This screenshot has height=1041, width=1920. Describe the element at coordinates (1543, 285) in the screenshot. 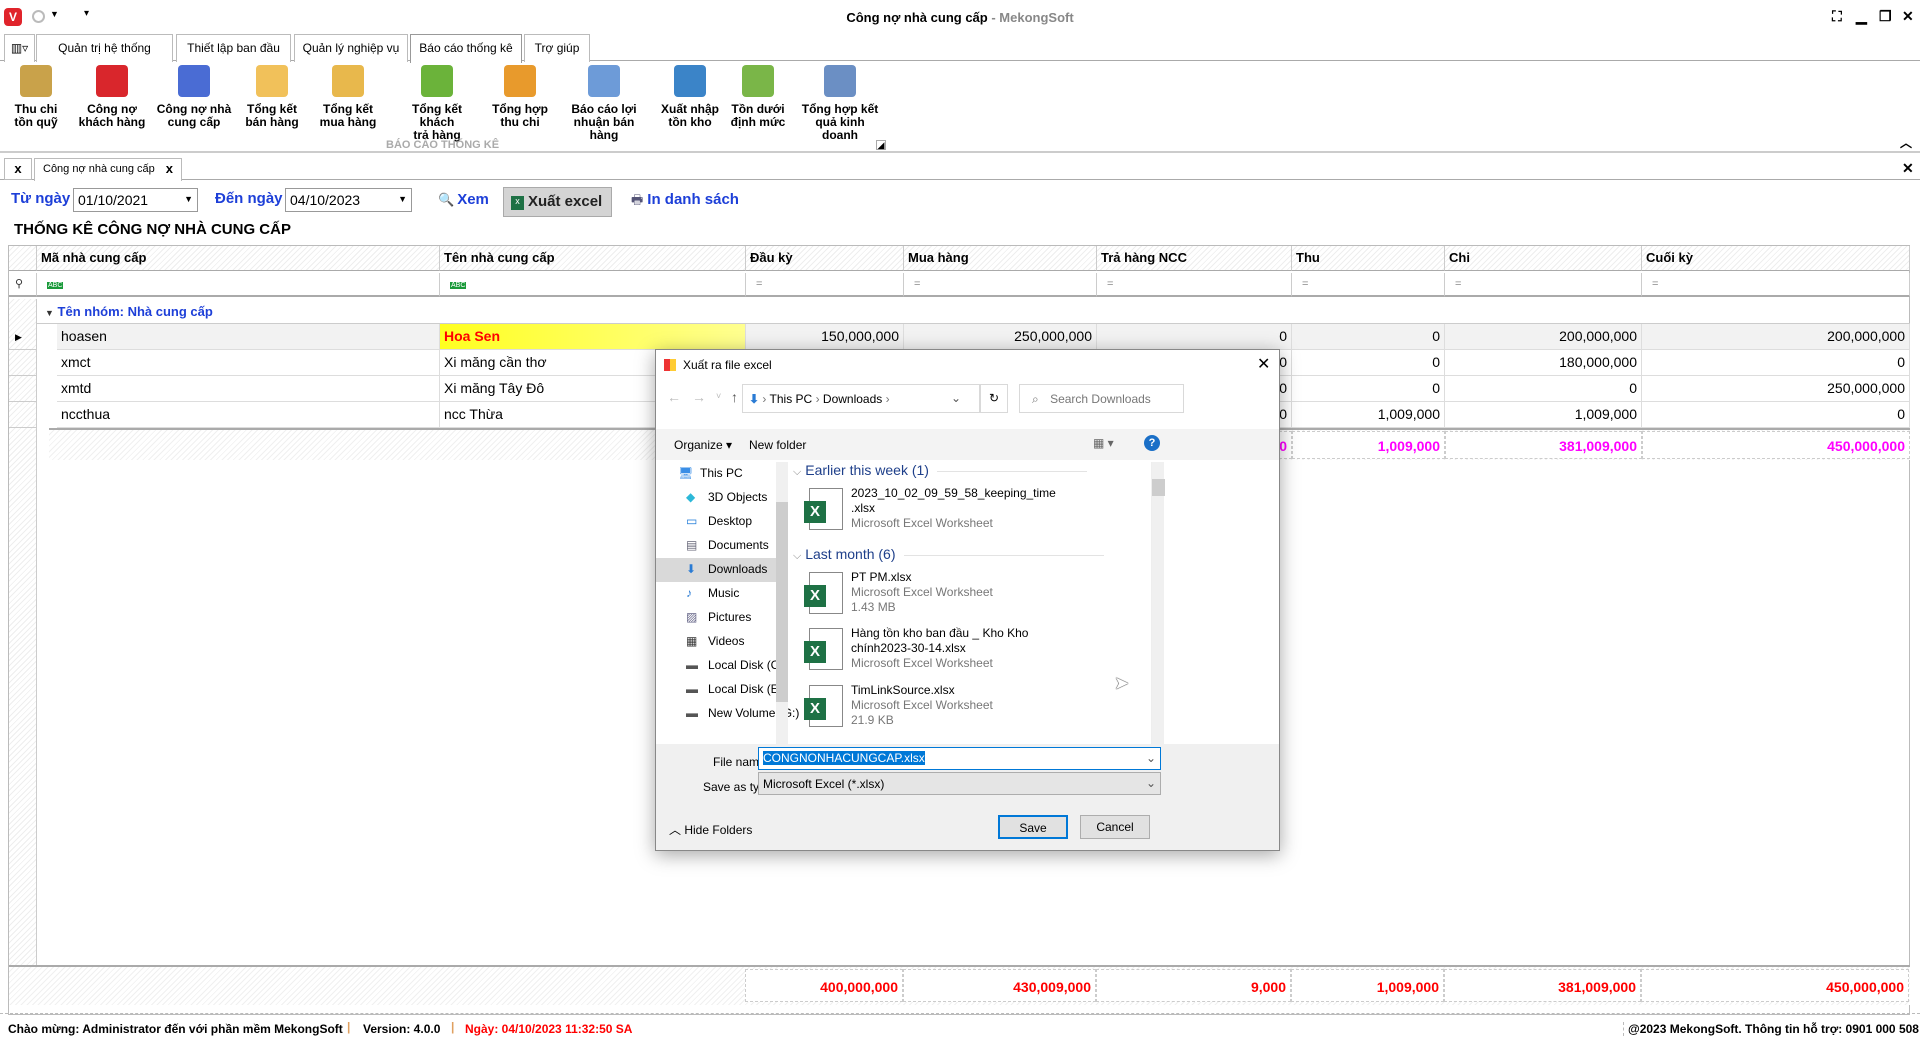

I see `filter-cell-chi: =` at that location.